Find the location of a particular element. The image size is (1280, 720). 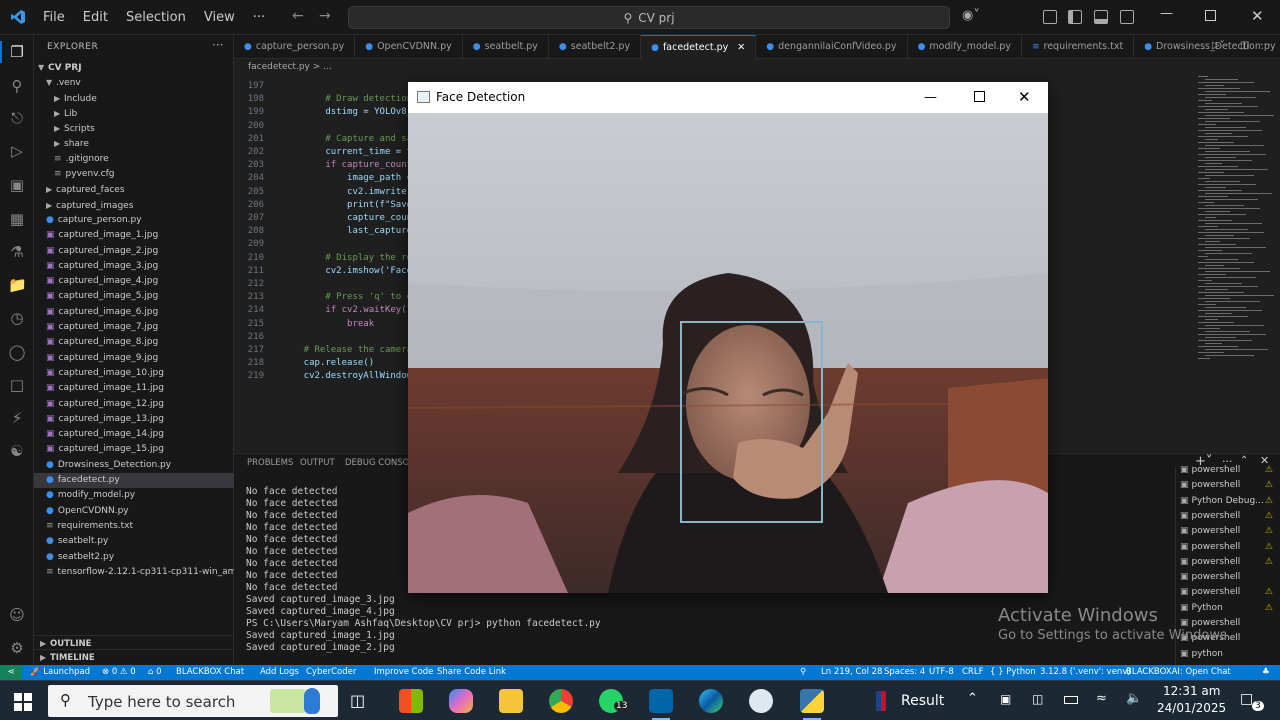

toggle-panel-icon is located at coordinates (1101, 17).